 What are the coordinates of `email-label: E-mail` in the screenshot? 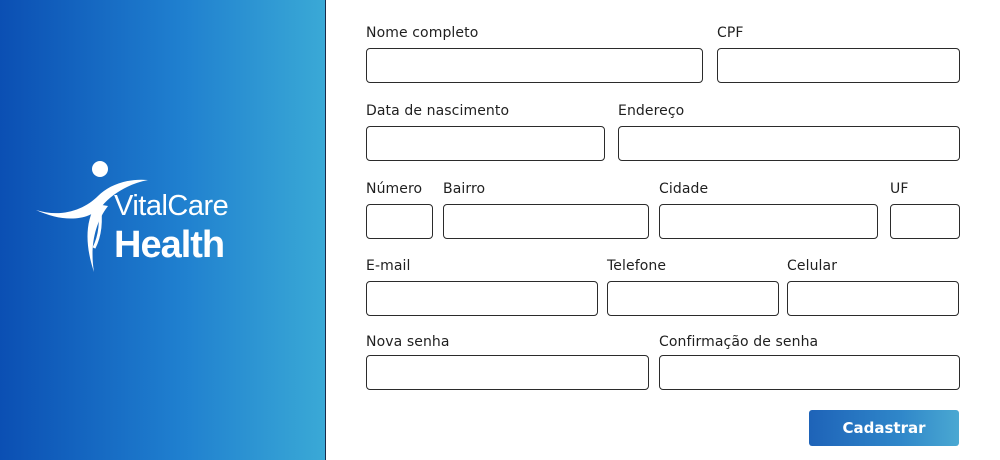 It's located at (388, 266).